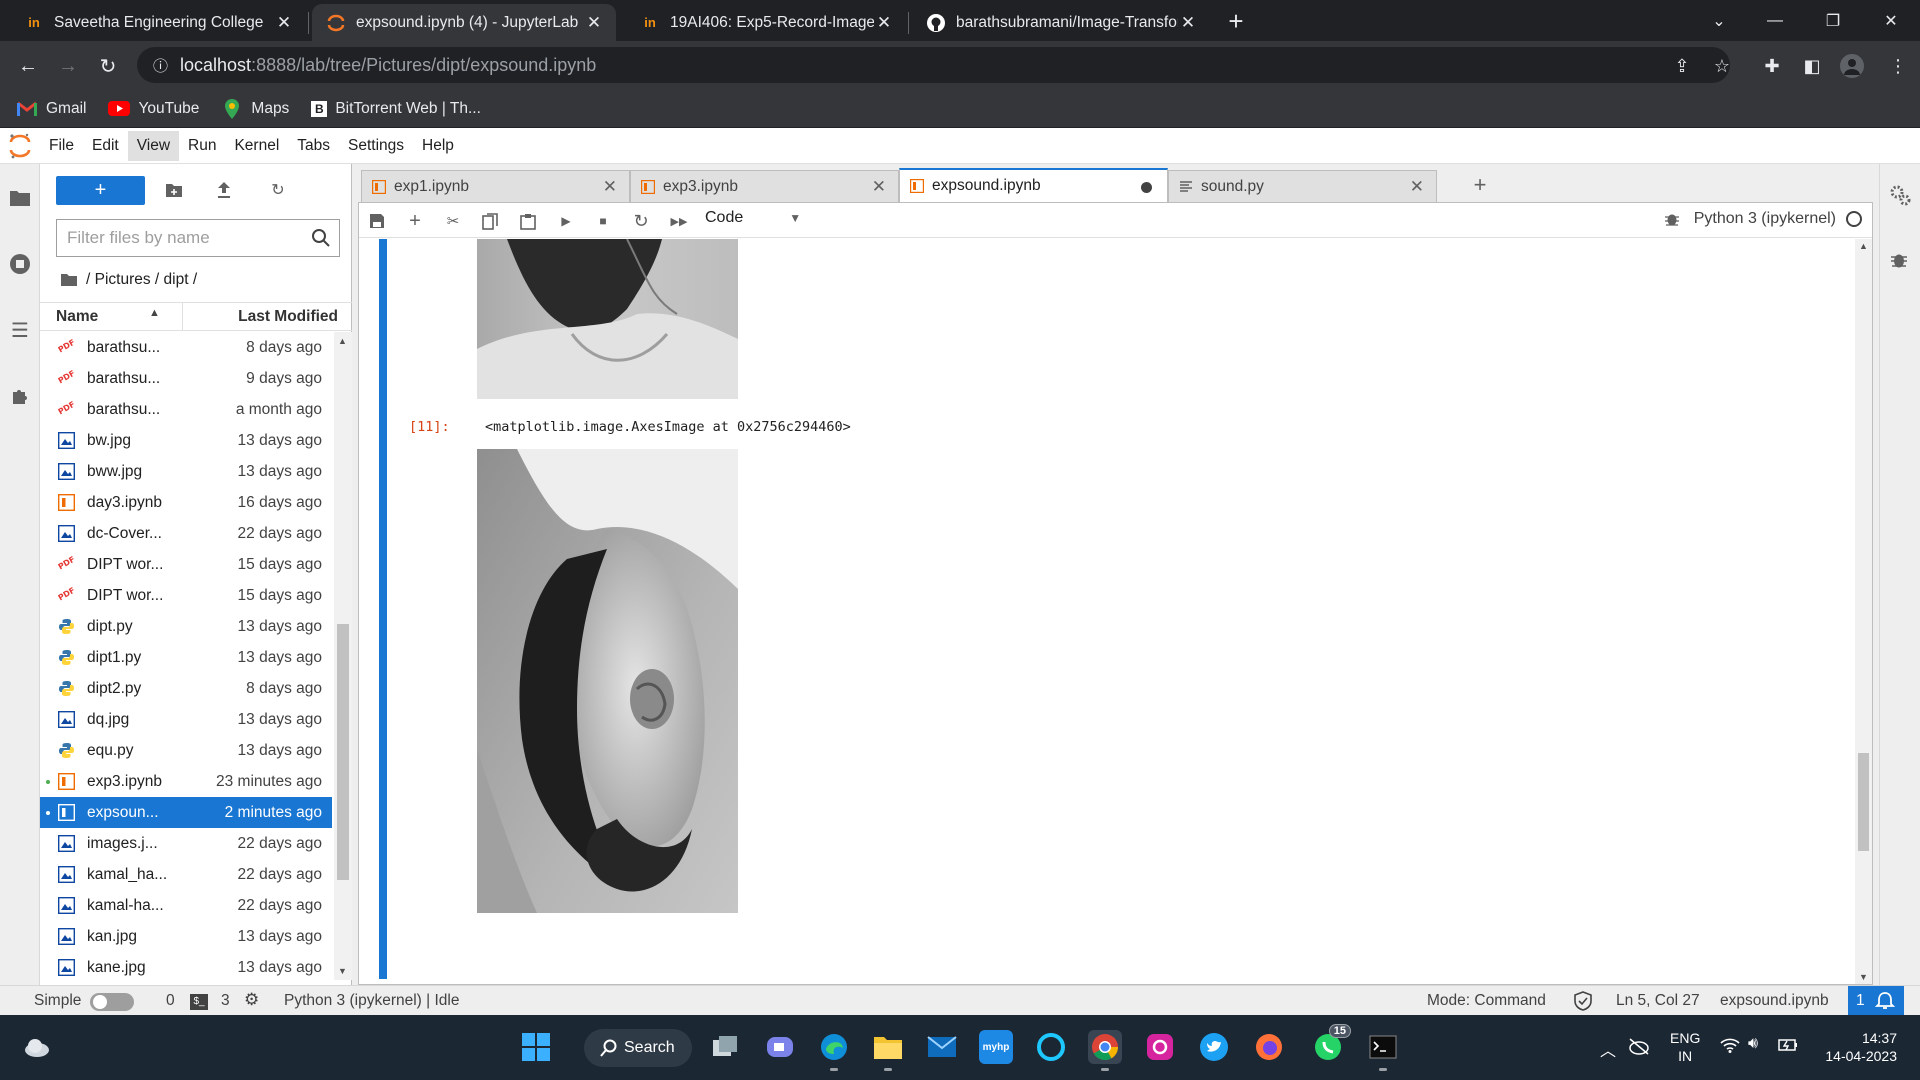 The width and height of the screenshot is (1920, 1080). Describe the element at coordinates (224, 190) in the screenshot. I see `upload-icon` at that location.